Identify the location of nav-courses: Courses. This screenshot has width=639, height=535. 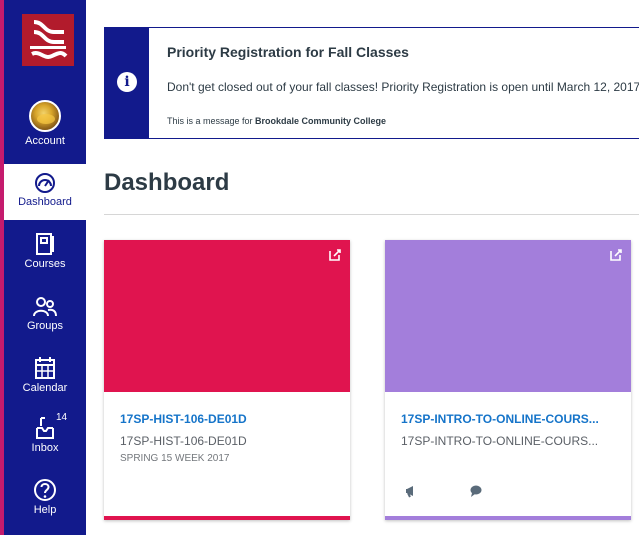
(45, 251).